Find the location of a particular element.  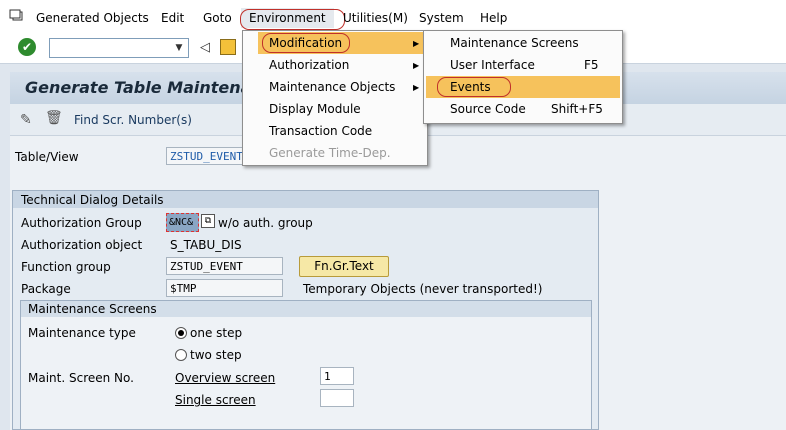

function-group-field: ZSTUD_EVENT is located at coordinates (224, 266).